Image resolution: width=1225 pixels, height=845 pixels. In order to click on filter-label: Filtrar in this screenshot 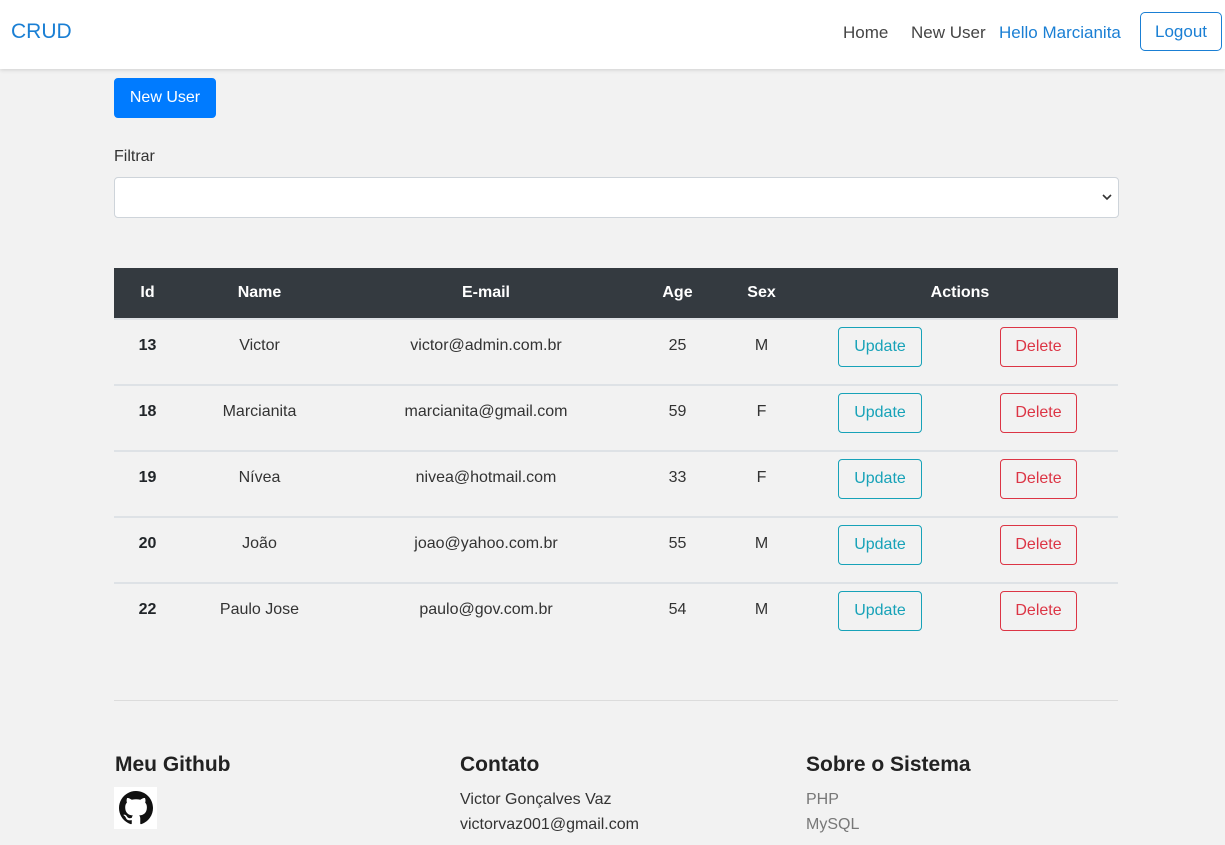, I will do `click(134, 156)`.